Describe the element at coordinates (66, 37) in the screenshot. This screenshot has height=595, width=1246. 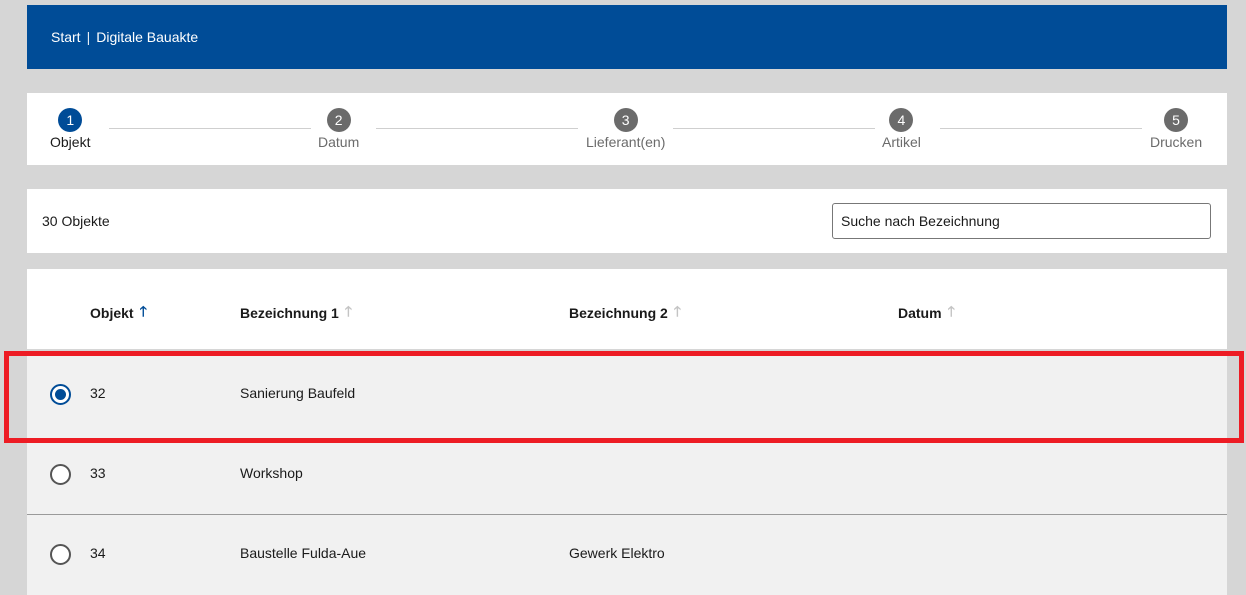
I see `breadcrumb-start-link: Start` at that location.